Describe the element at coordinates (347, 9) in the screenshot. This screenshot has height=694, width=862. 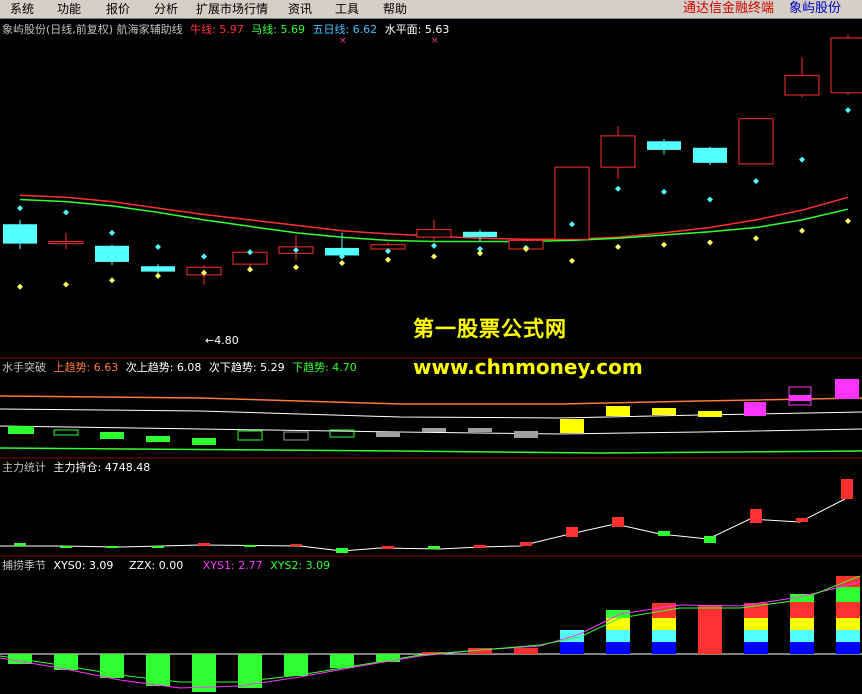
I see `menu-item-tools: 工具` at that location.